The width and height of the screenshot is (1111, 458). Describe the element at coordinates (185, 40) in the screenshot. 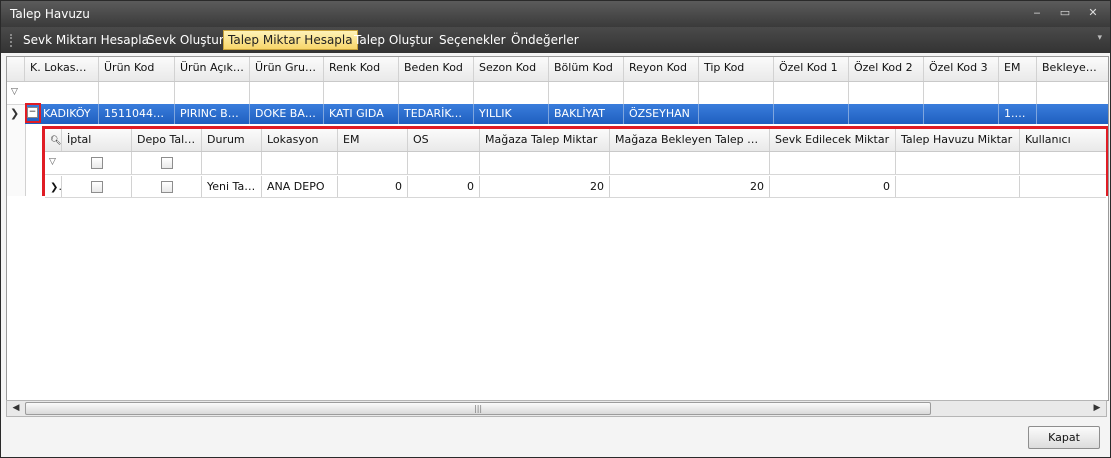

I see `menu-sevk-olustur: Sevk Oluştur` at that location.